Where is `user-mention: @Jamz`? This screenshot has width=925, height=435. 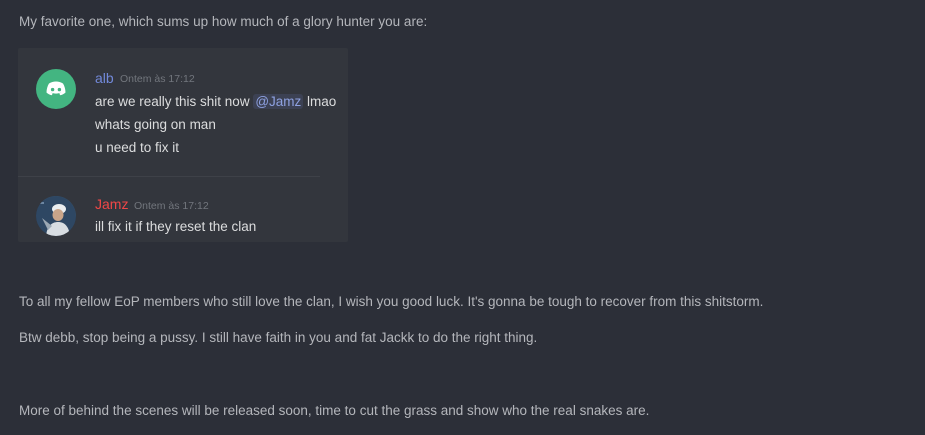 user-mention: @Jamz is located at coordinates (278, 101).